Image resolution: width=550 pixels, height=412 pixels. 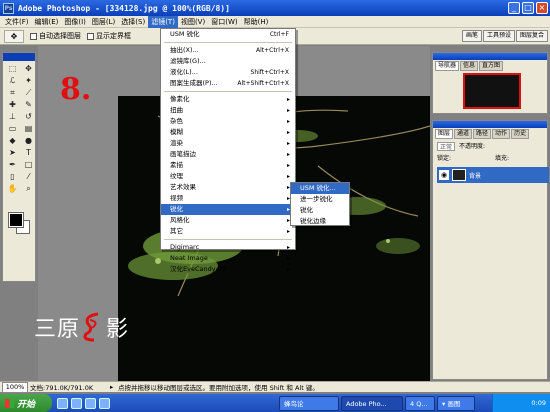 What do you see at coordinates (228, 143) in the screenshot?
I see `menu-item-render: 渲染 ▸` at bounding box center [228, 143].